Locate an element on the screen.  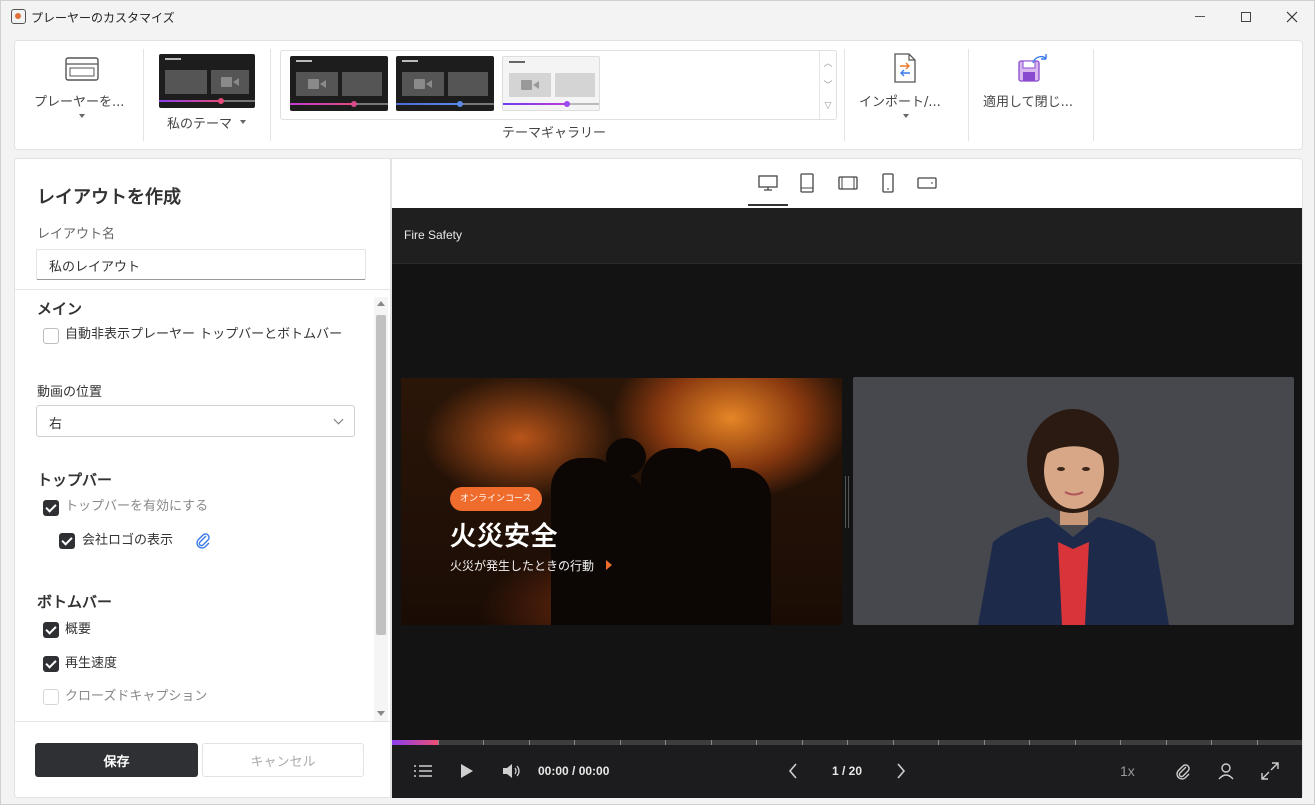
my-theme-button: 私のテーマ is located at coordinates (208, 95).